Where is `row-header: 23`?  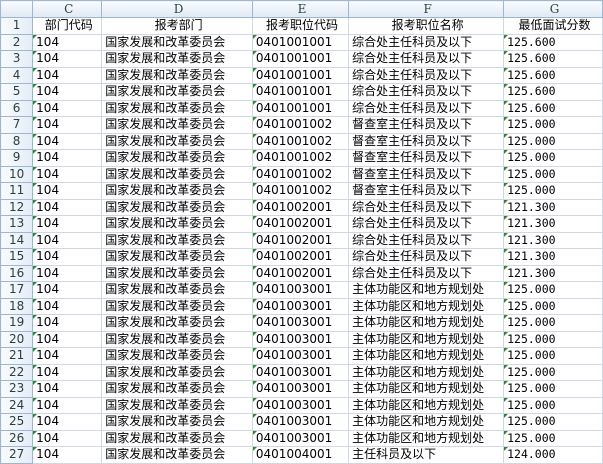 row-header: 23 is located at coordinates (17, 389).